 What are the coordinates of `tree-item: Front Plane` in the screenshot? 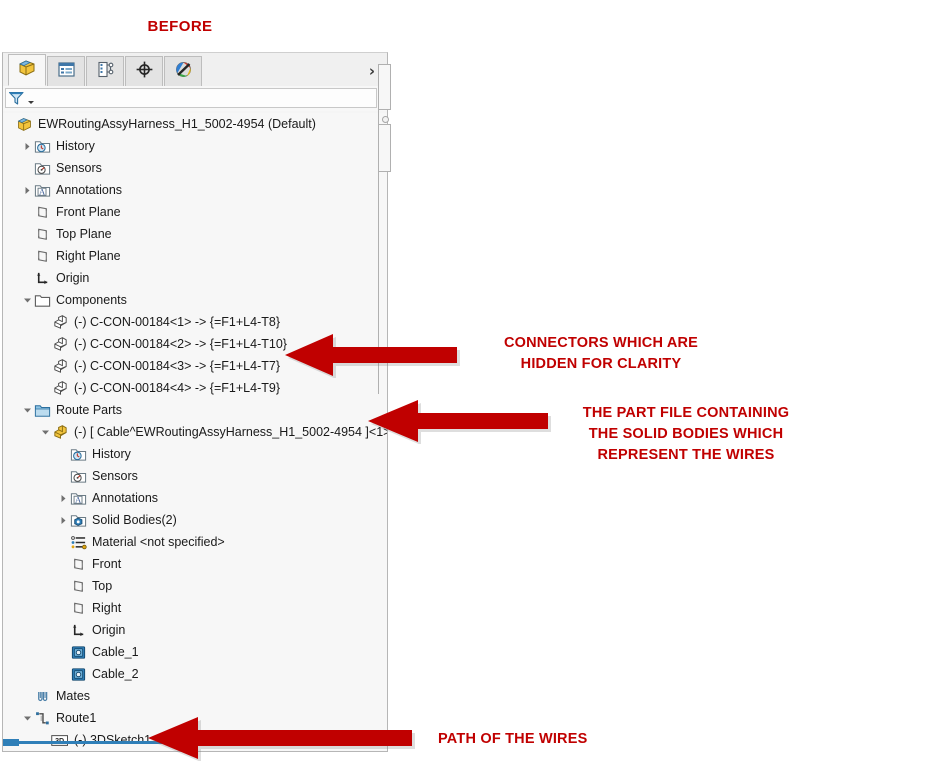 It's located at (195, 212).